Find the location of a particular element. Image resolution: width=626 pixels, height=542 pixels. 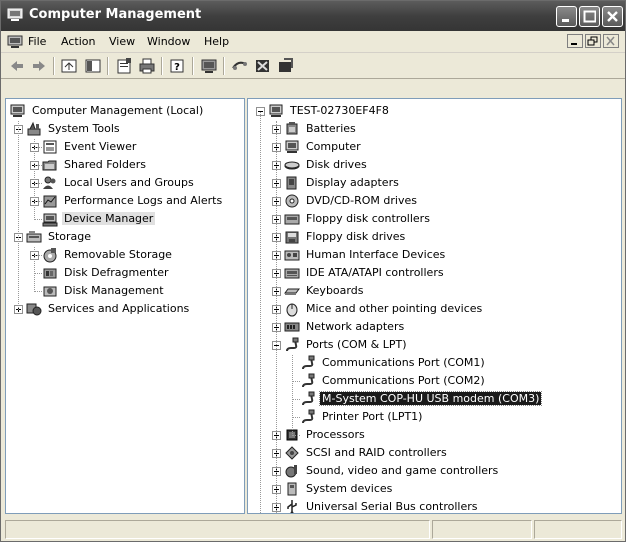

device-node-sound: Sound, video and game controllers is located at coordinates (434, 471).